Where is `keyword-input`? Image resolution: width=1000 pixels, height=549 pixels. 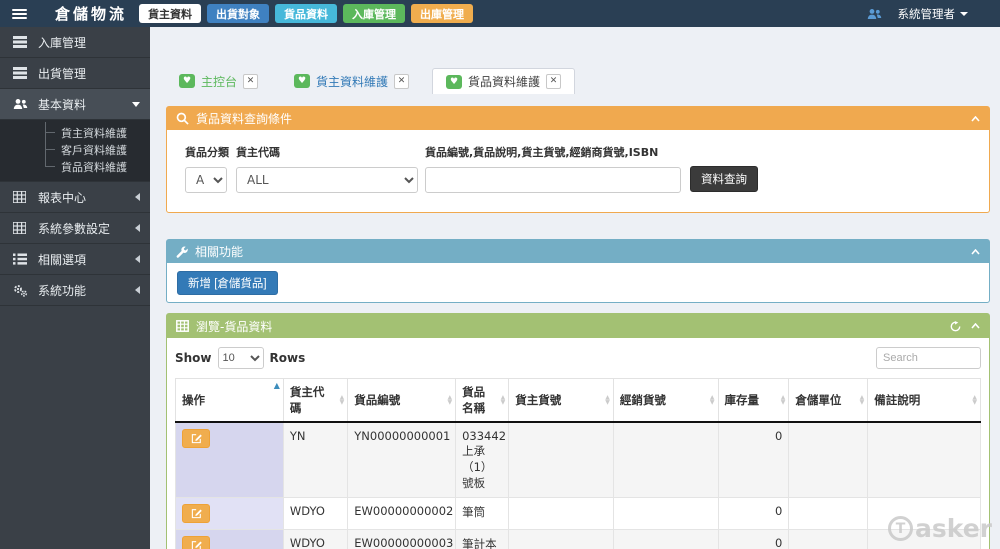 keyword-input is located at coordinates (553, 180).